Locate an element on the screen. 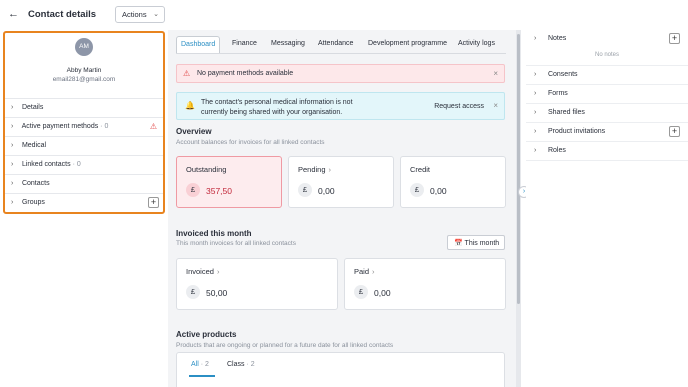 The width and height of the screenshot is (688, 387). active-tab-indicator is located at coordinates (202, 376).